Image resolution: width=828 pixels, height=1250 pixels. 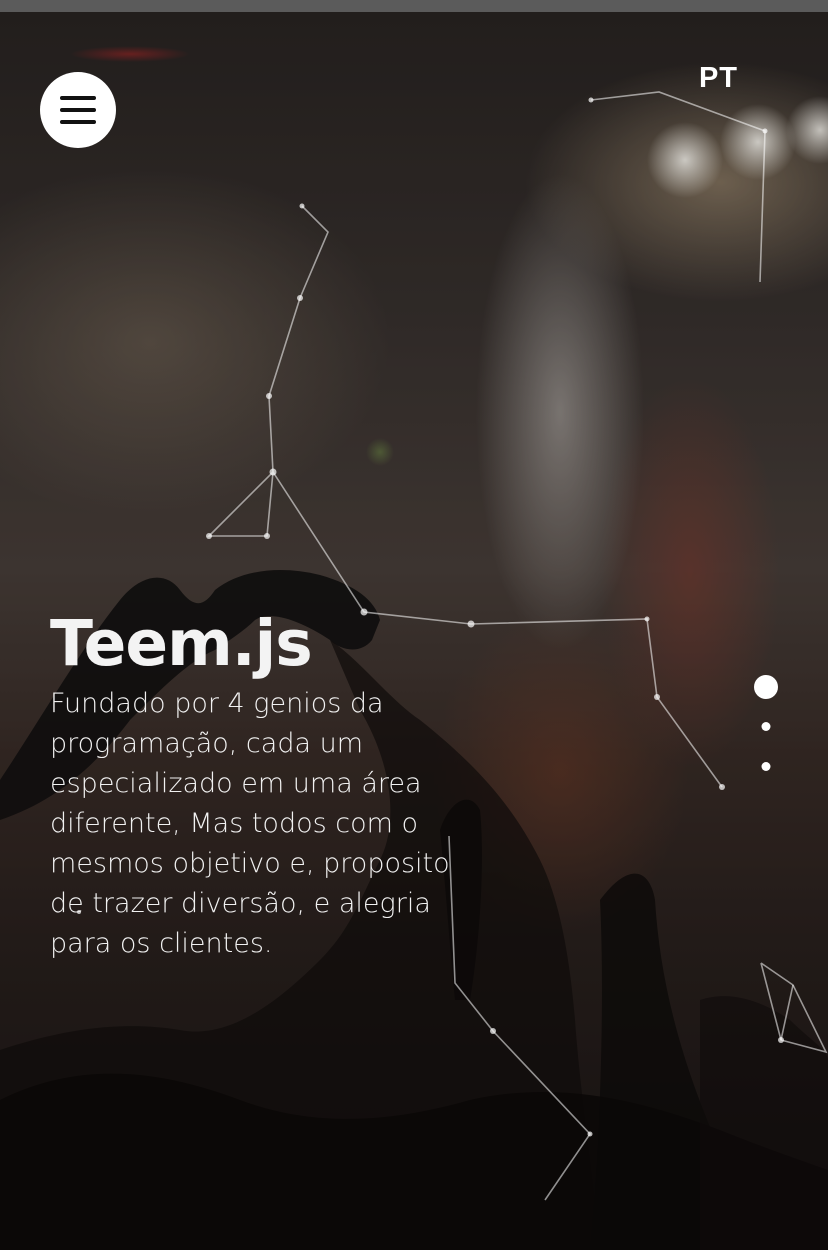 I want to click on menu-button, so click(x=78, y=110).